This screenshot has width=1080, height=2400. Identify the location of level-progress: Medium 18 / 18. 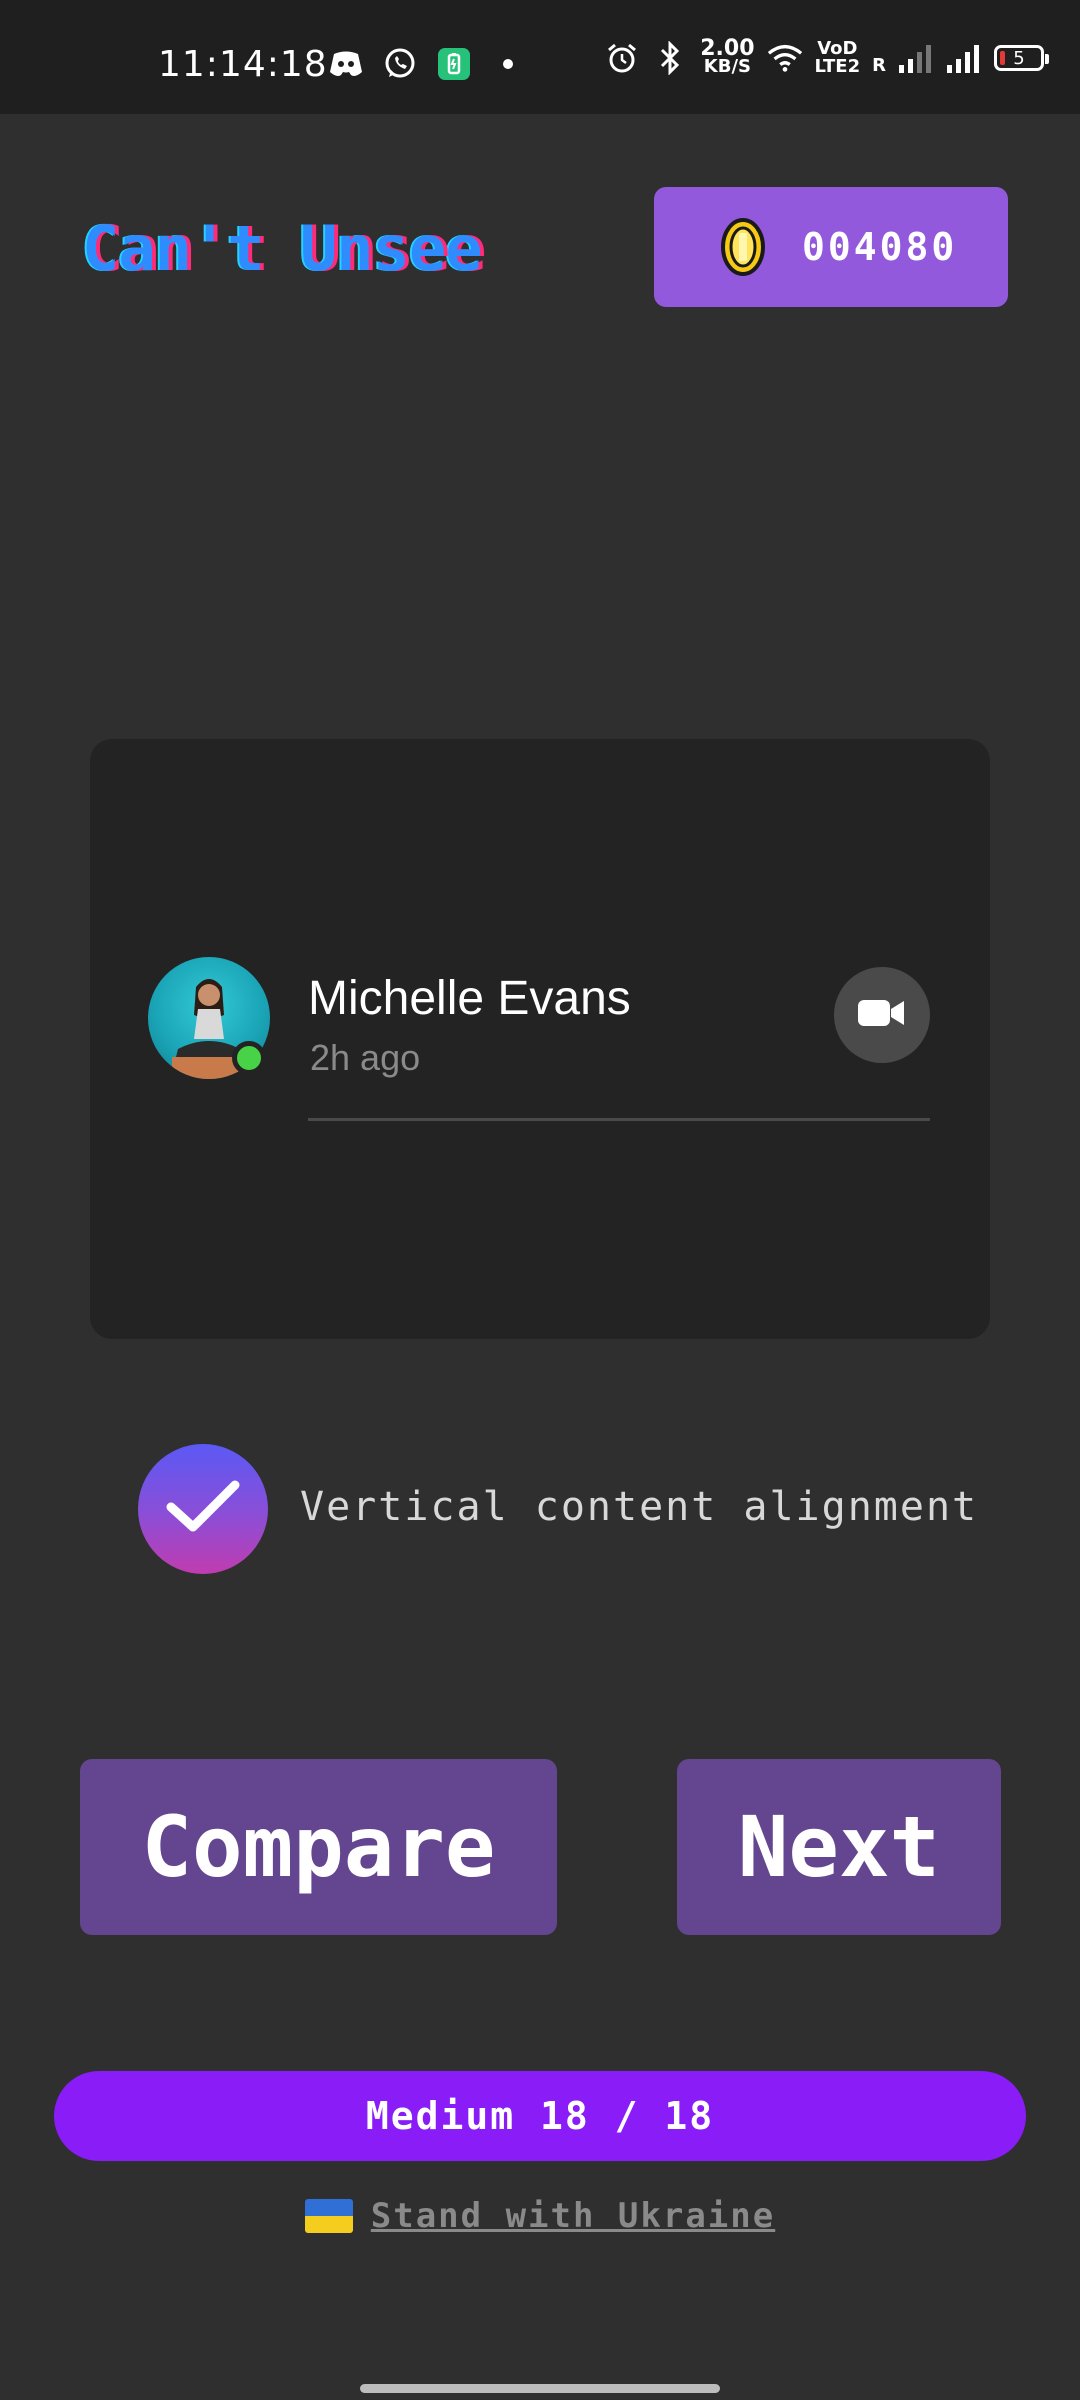
(540, 2116).